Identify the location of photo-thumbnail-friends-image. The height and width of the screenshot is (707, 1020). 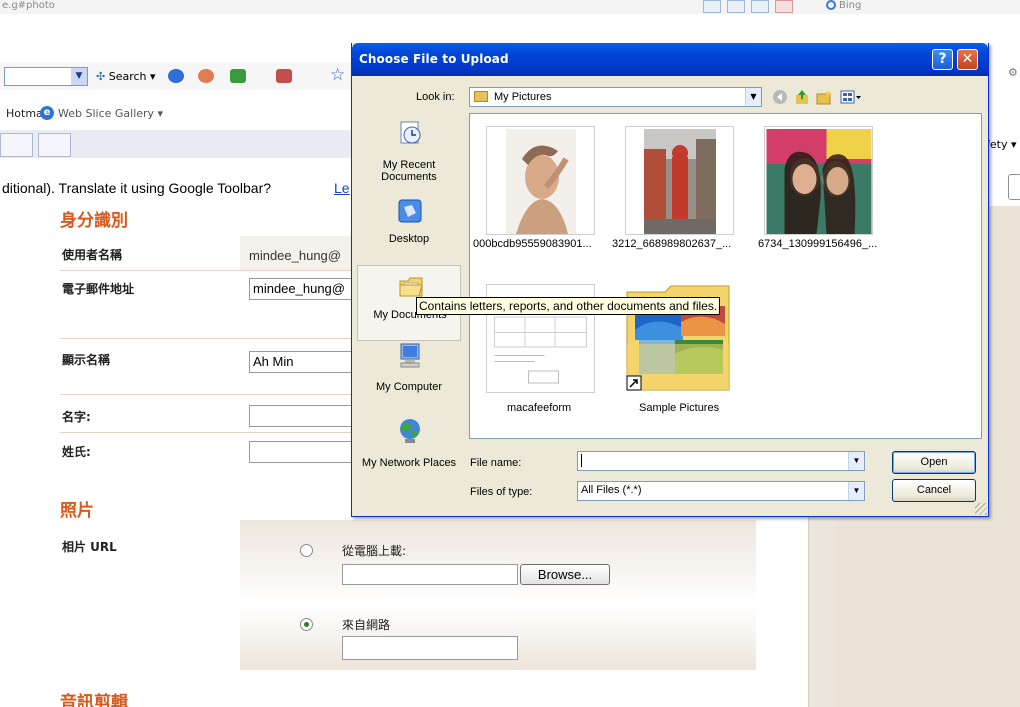
(818, 181).